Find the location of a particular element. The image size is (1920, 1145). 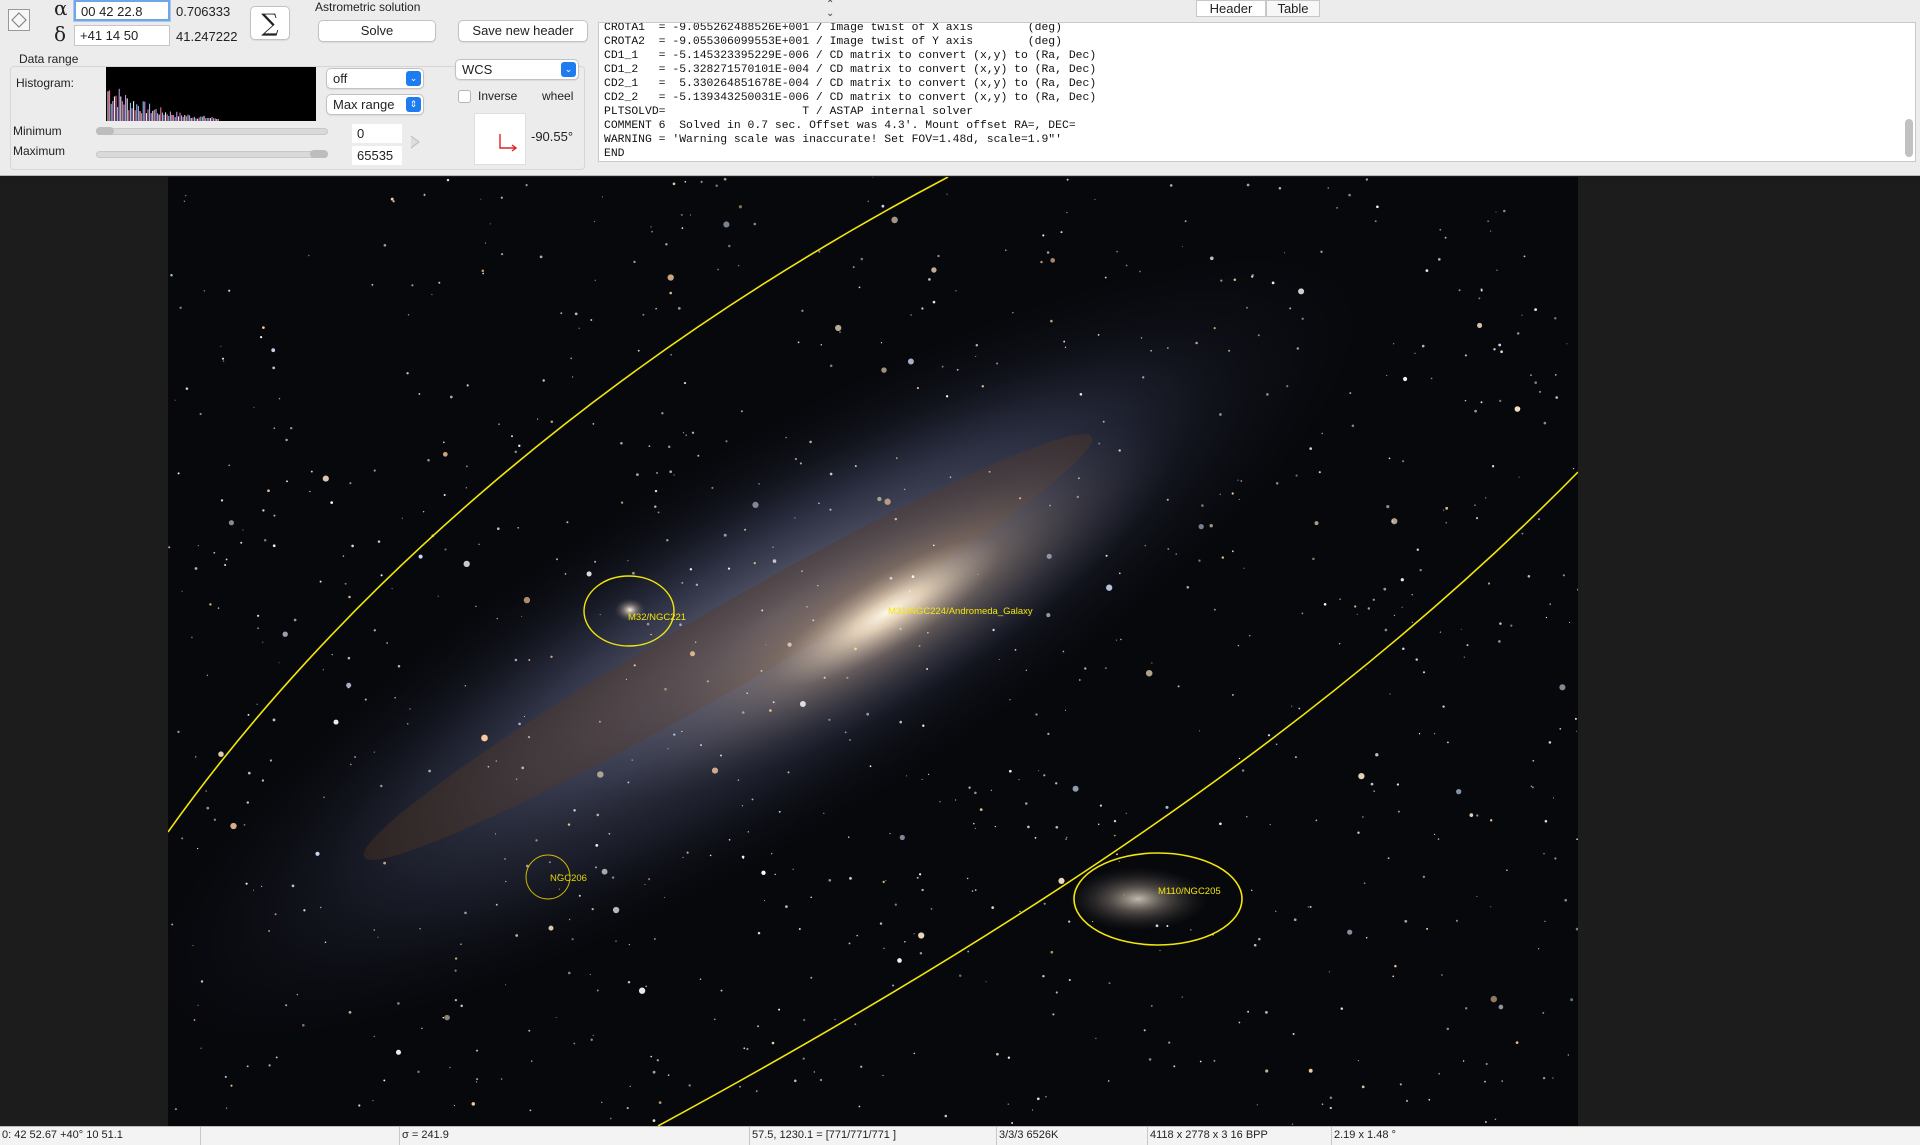

minimum-slider is located at coordinates (212, 131).